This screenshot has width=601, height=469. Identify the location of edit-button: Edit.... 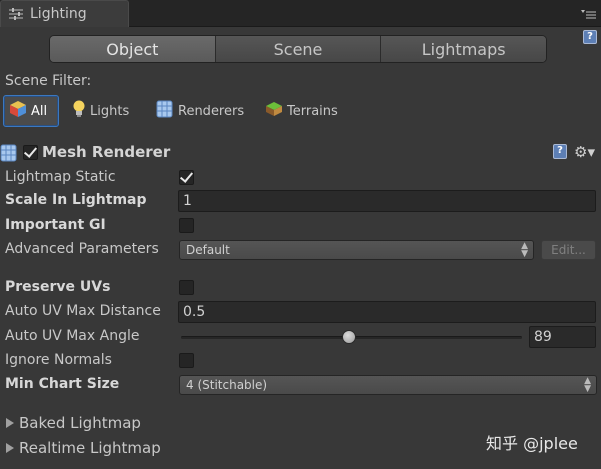
(568, 250).